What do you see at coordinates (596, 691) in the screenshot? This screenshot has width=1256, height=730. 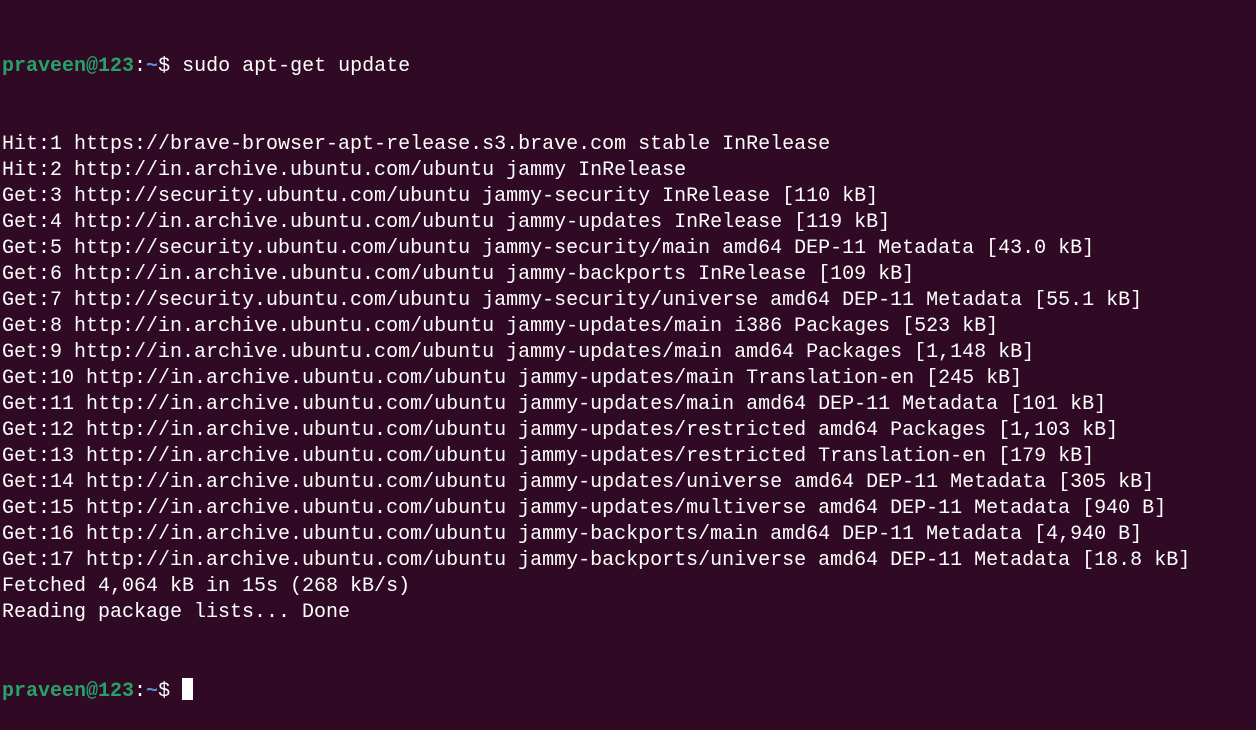 I see `current-prompt-line: praveen@123:~$` at bounding box center [596, 691].